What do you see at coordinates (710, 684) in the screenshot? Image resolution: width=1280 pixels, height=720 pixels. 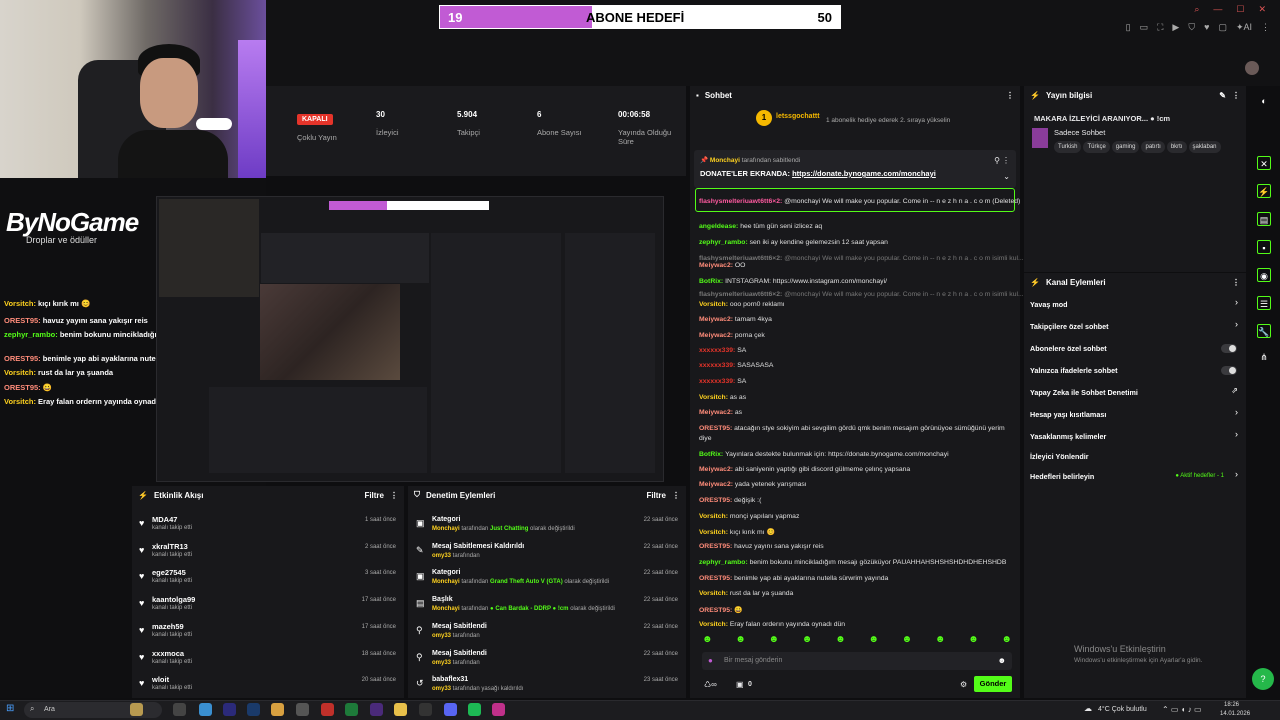 I see `mod-tools-icon: ♺∞` at bounding box center [710, 684].